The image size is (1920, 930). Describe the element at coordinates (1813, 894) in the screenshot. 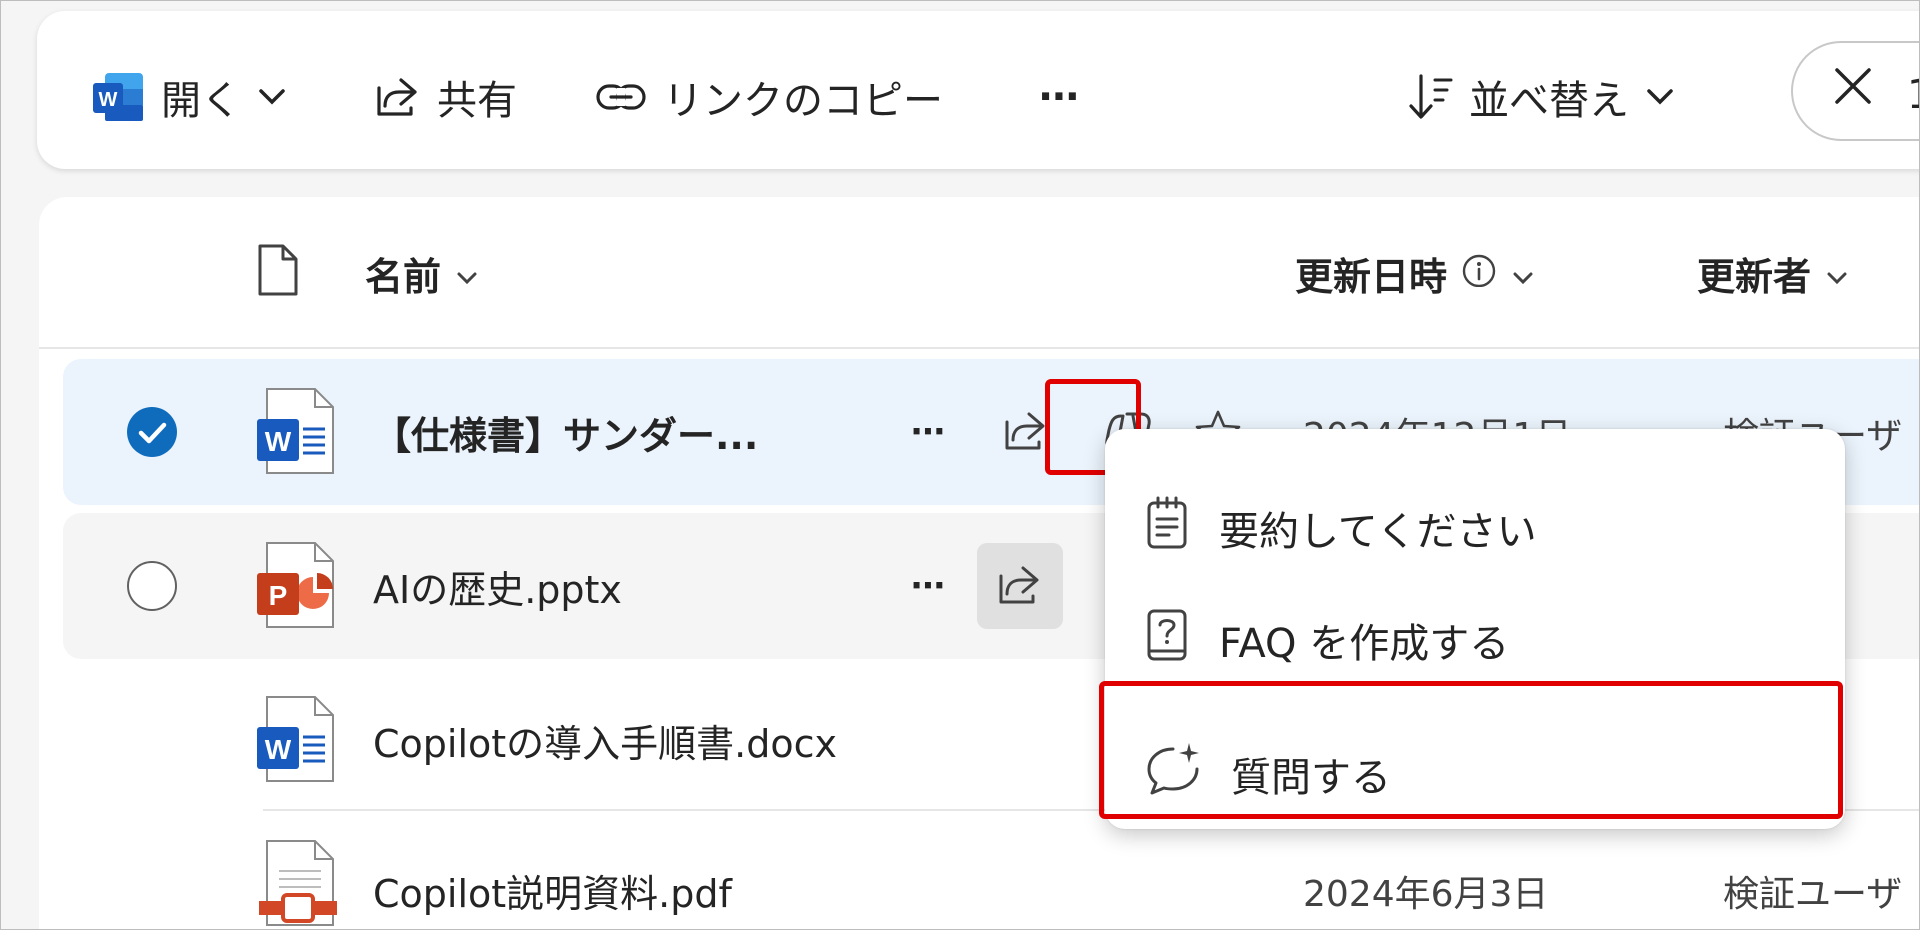

I see `modified-by: 検証ユーザ` at that location.